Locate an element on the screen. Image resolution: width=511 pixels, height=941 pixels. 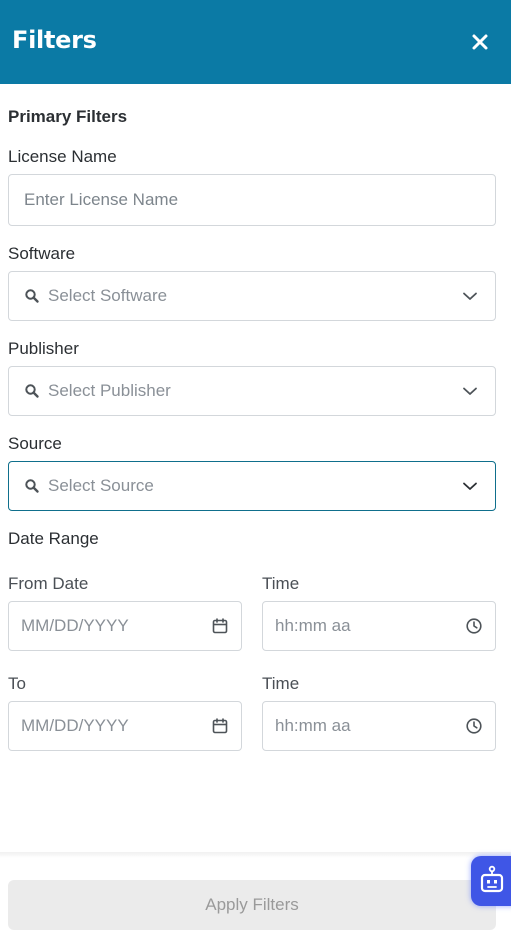
apply-filters-button: Apply Filters is located at coordinates (252, 905).